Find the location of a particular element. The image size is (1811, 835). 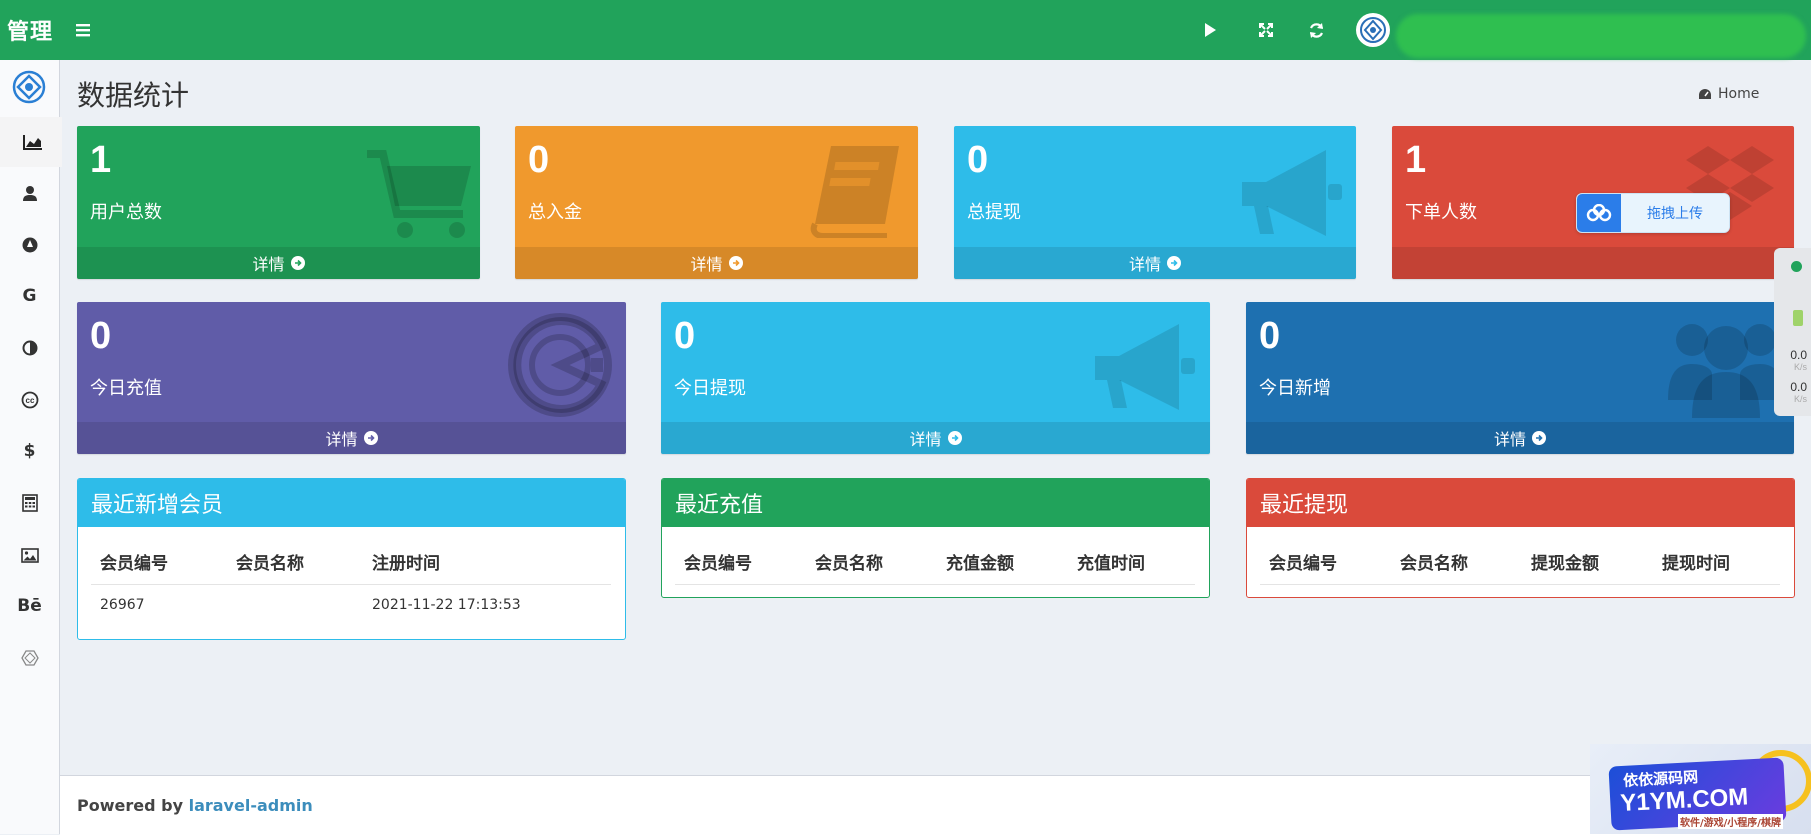

sidebar-logo-icon is located at coordinates (29, 87).